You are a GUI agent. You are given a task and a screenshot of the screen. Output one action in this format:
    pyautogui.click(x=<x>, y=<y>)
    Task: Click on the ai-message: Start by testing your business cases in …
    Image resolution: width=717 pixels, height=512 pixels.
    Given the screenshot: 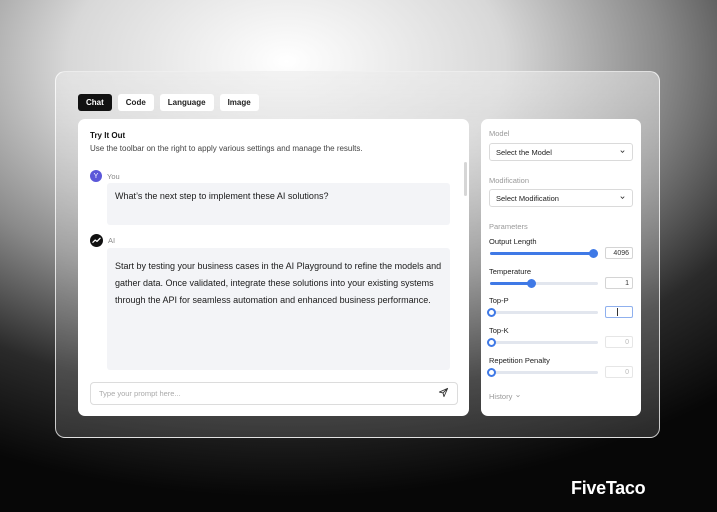 What is the action you would take?
    pyautogui.click(x=278, y=309)
    